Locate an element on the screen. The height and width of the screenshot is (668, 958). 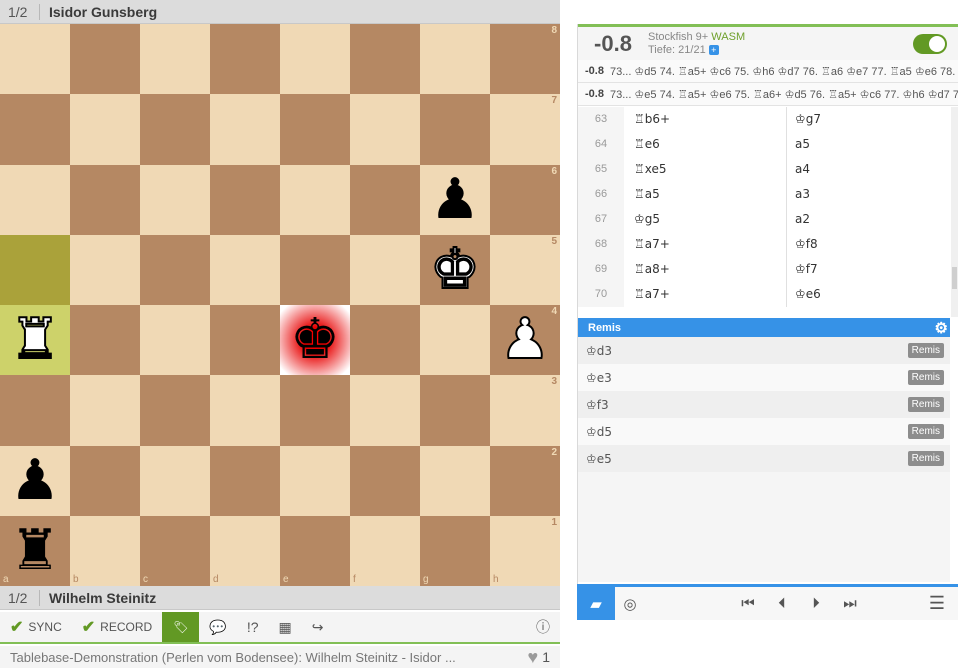
white-move: ♖xe5 is located at coordinates (705, 169).